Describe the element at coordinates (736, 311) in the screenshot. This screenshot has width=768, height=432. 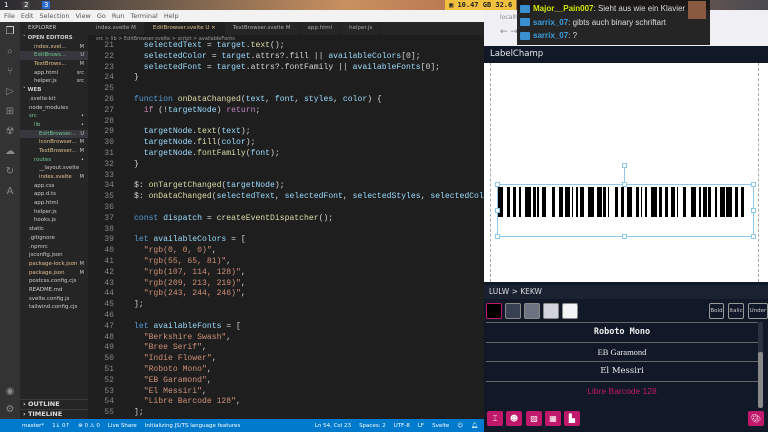
I see `italic-button: Italic` at that location.